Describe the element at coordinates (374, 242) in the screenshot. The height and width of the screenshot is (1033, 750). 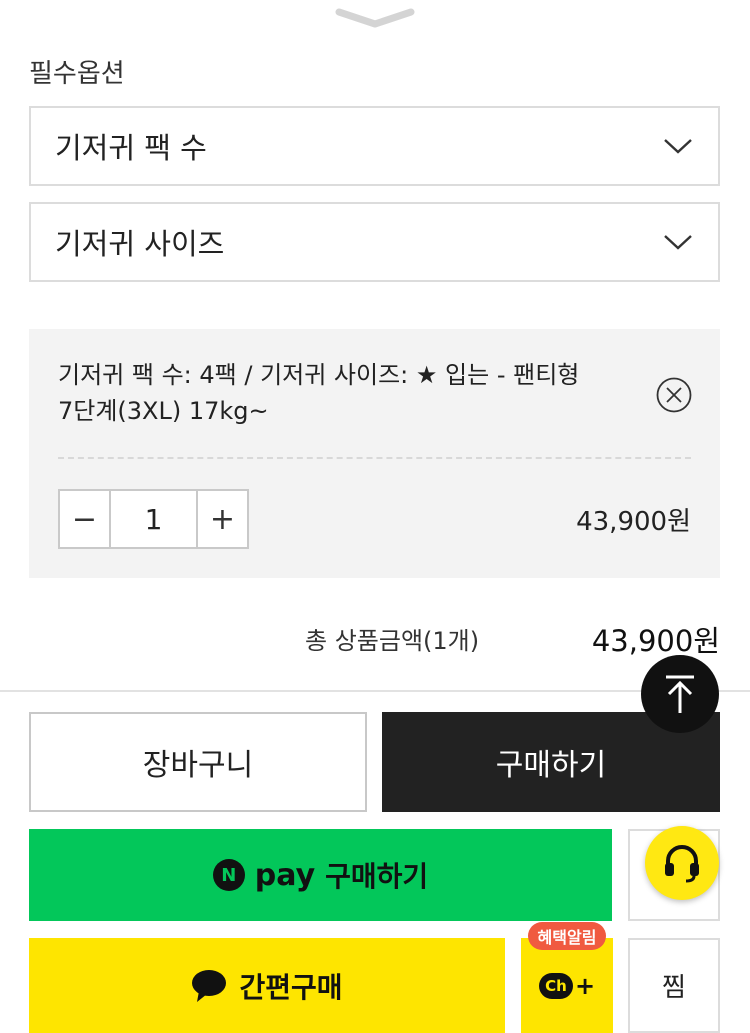
I see `diaper-size-select: 기저귀 사이즈` at that location.